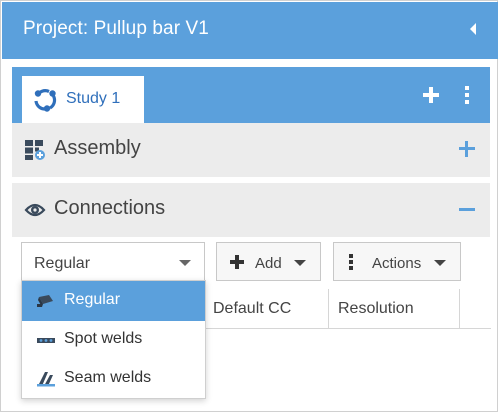  I want to click on actions-button-label: Actions, so click(397, 263).